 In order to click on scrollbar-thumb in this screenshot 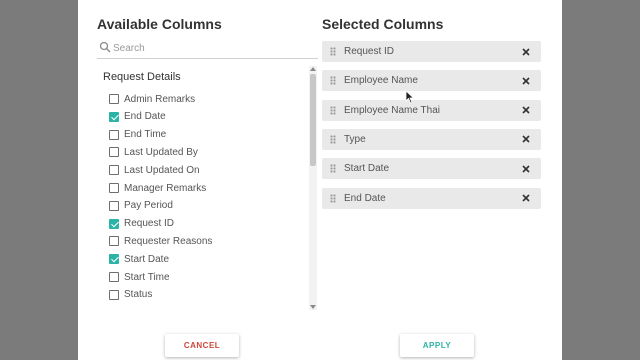, I will do `click(313, 120)`.